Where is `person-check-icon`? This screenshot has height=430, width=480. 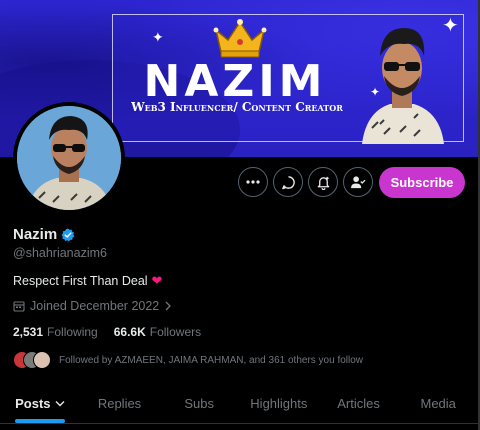
person-check-icon is located at coordinates (358, 181).